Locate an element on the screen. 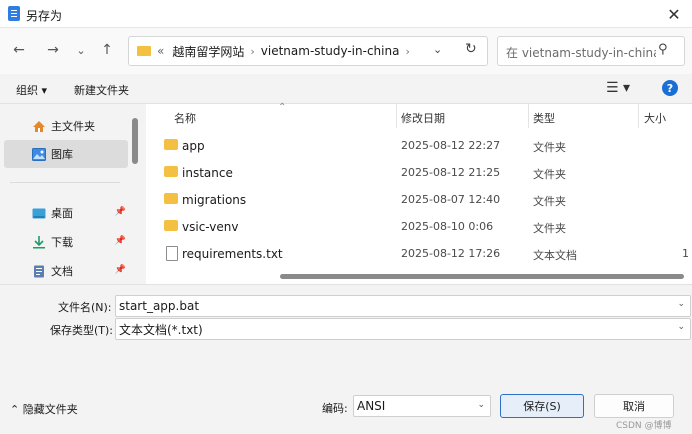 The width and height of the screenshot is (692, 434). column-header-type: 类型 is located at coordinates (544, 118).